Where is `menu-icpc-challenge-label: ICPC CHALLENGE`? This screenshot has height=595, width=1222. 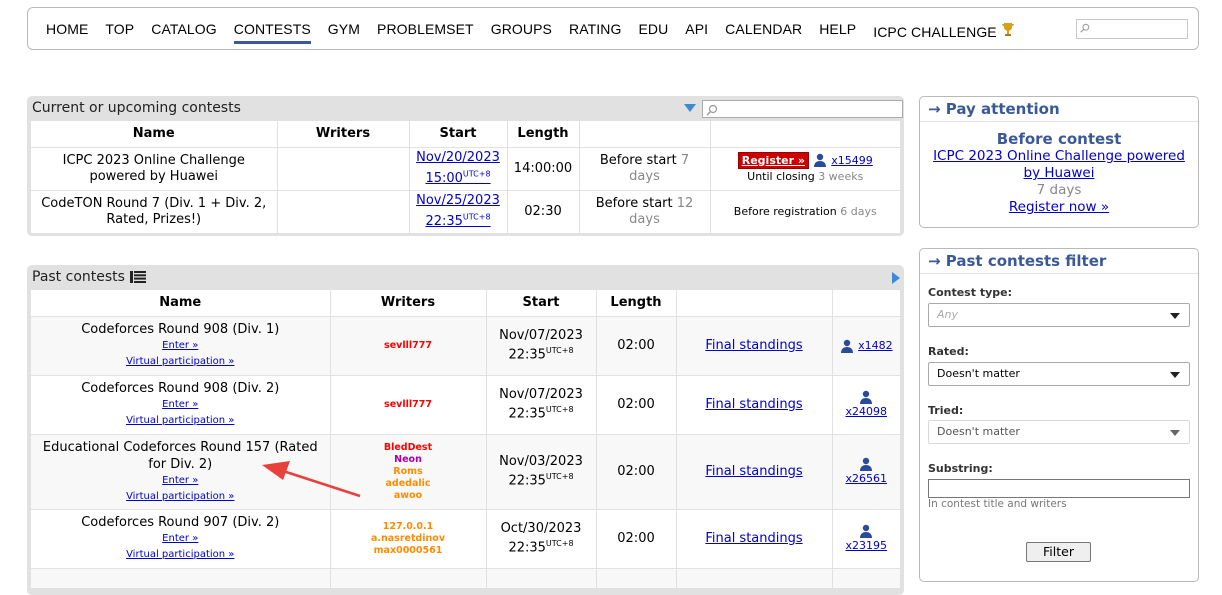 menu-icpc-challenge-label: ICPC CHALLENGE is located at coordinates (935, 32).